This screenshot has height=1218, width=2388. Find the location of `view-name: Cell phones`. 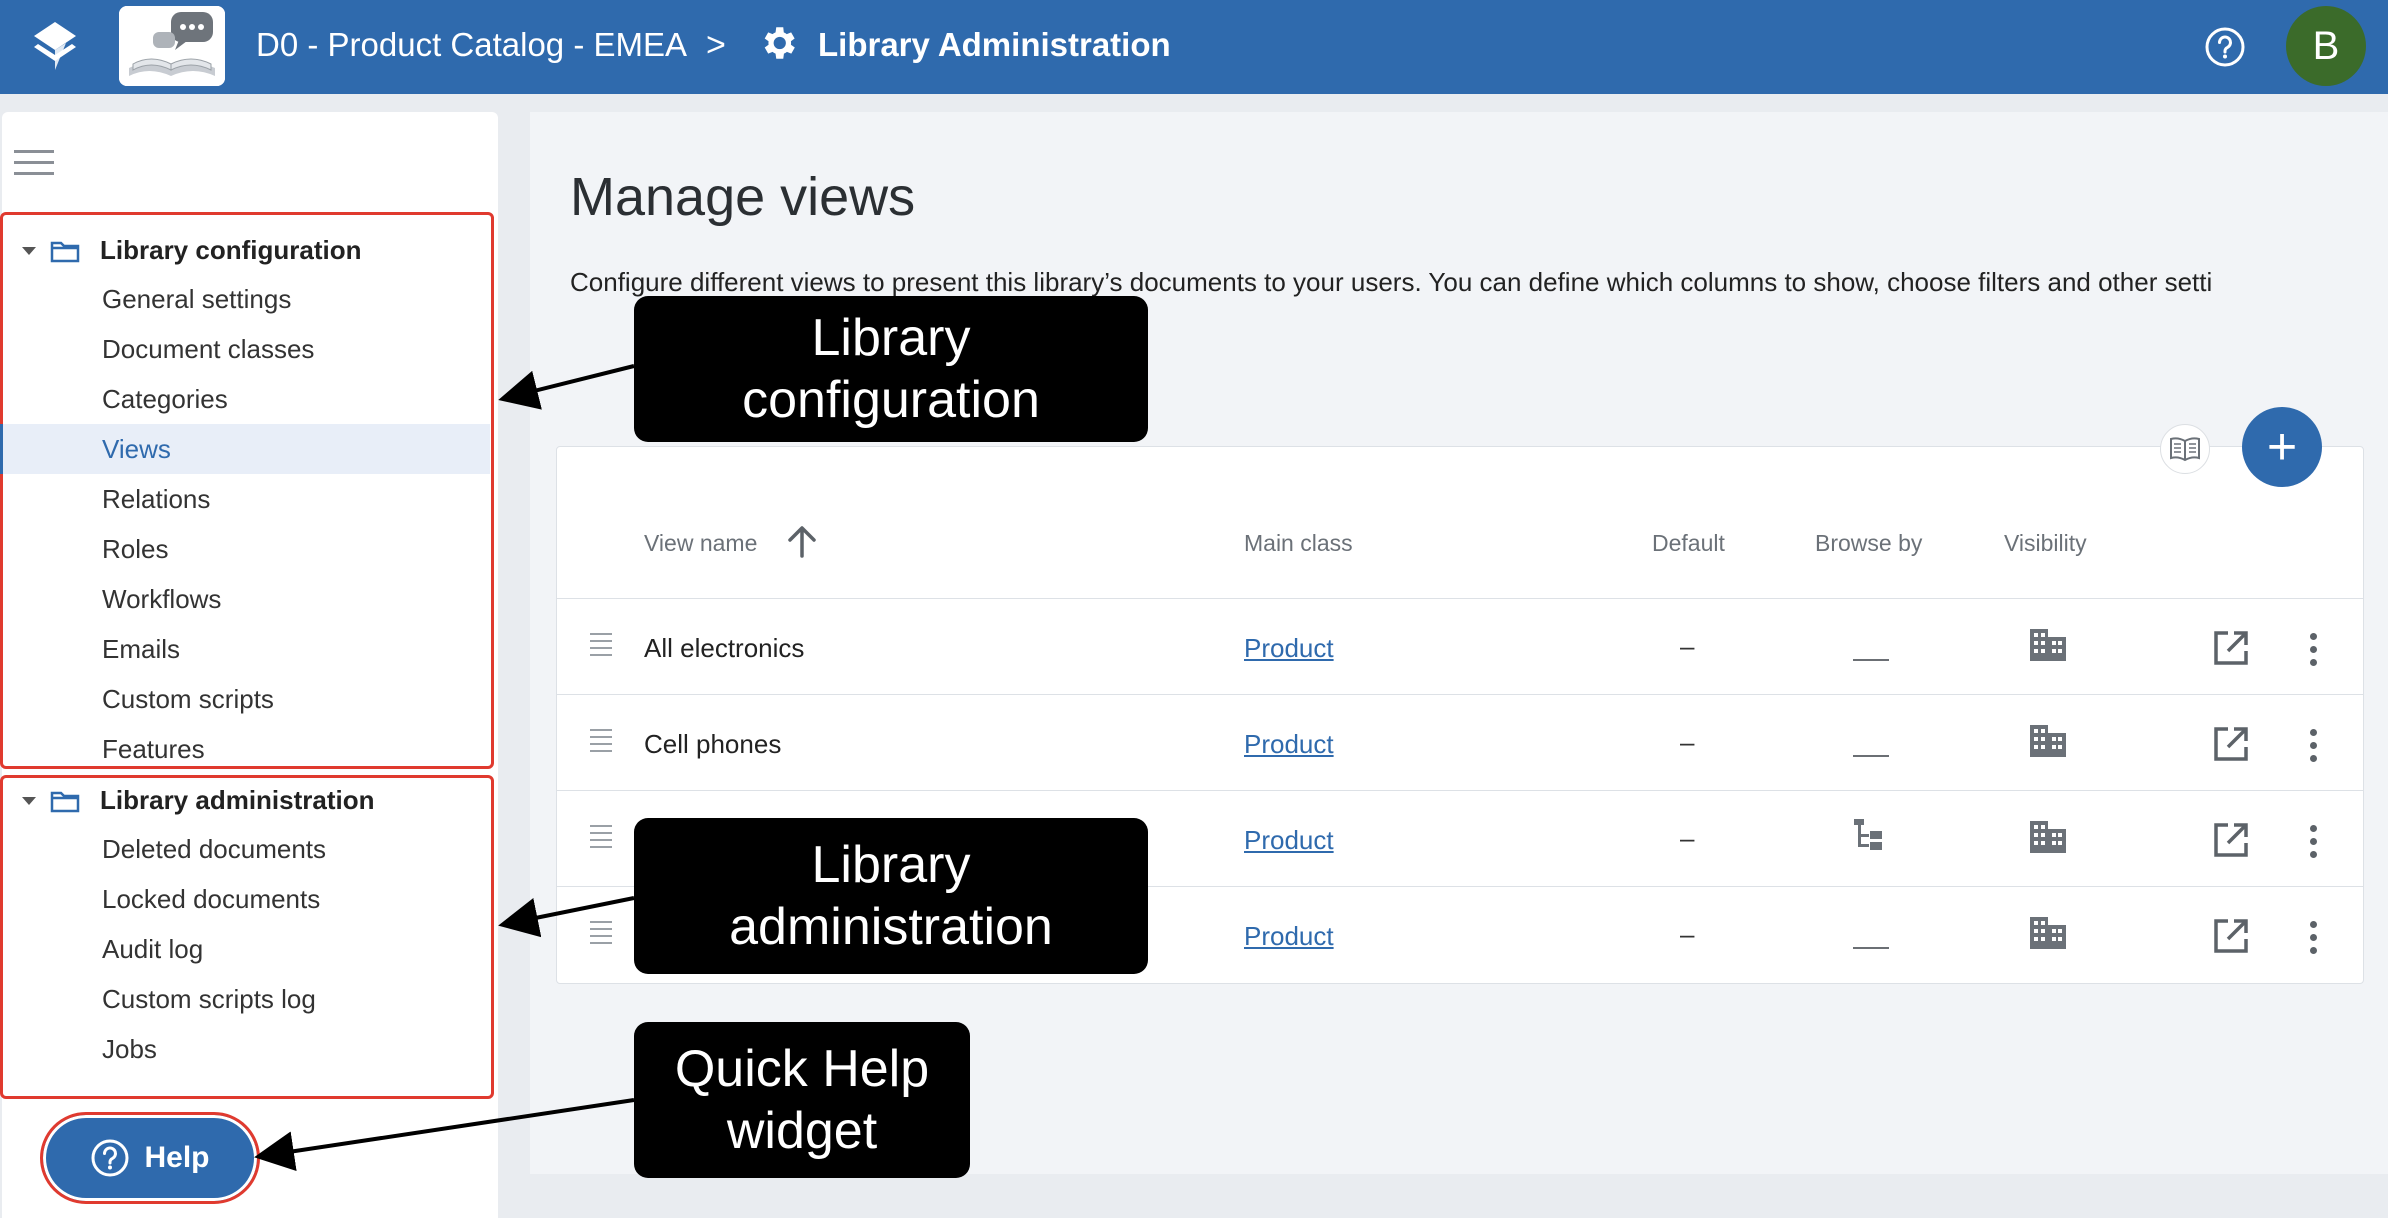

view-name: Cell phones is located at coordinates (713, 744).